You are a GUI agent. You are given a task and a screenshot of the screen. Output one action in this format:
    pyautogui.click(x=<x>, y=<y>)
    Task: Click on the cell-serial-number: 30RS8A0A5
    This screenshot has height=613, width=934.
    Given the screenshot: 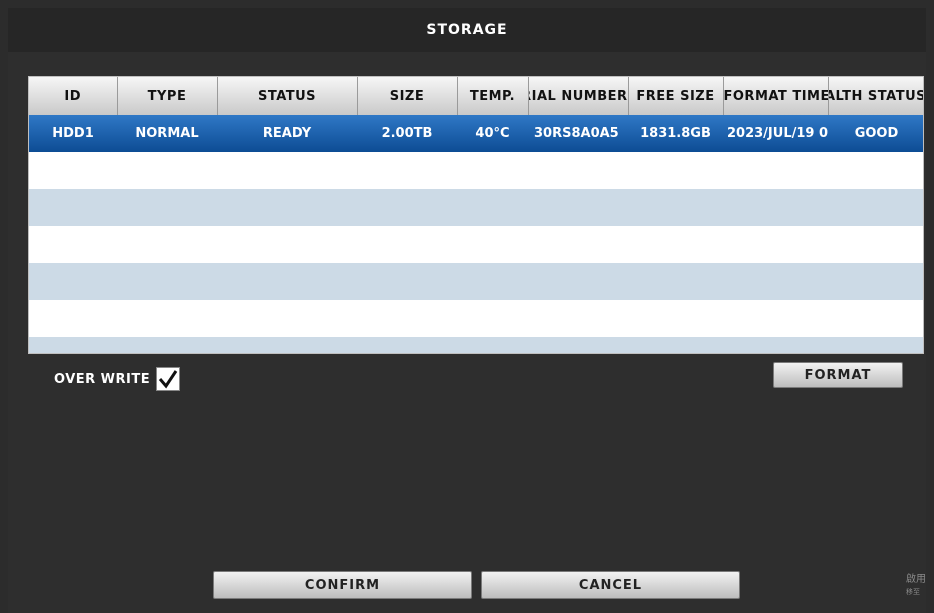 What is the action you would take?
    pyautogui.click(x=578, y=133)
    